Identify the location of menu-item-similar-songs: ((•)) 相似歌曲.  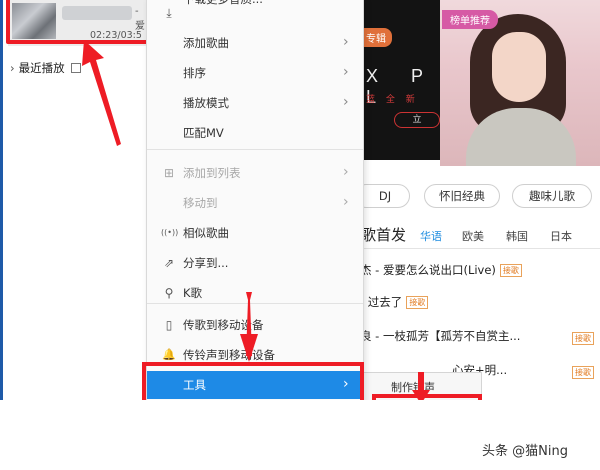
(255, 233).